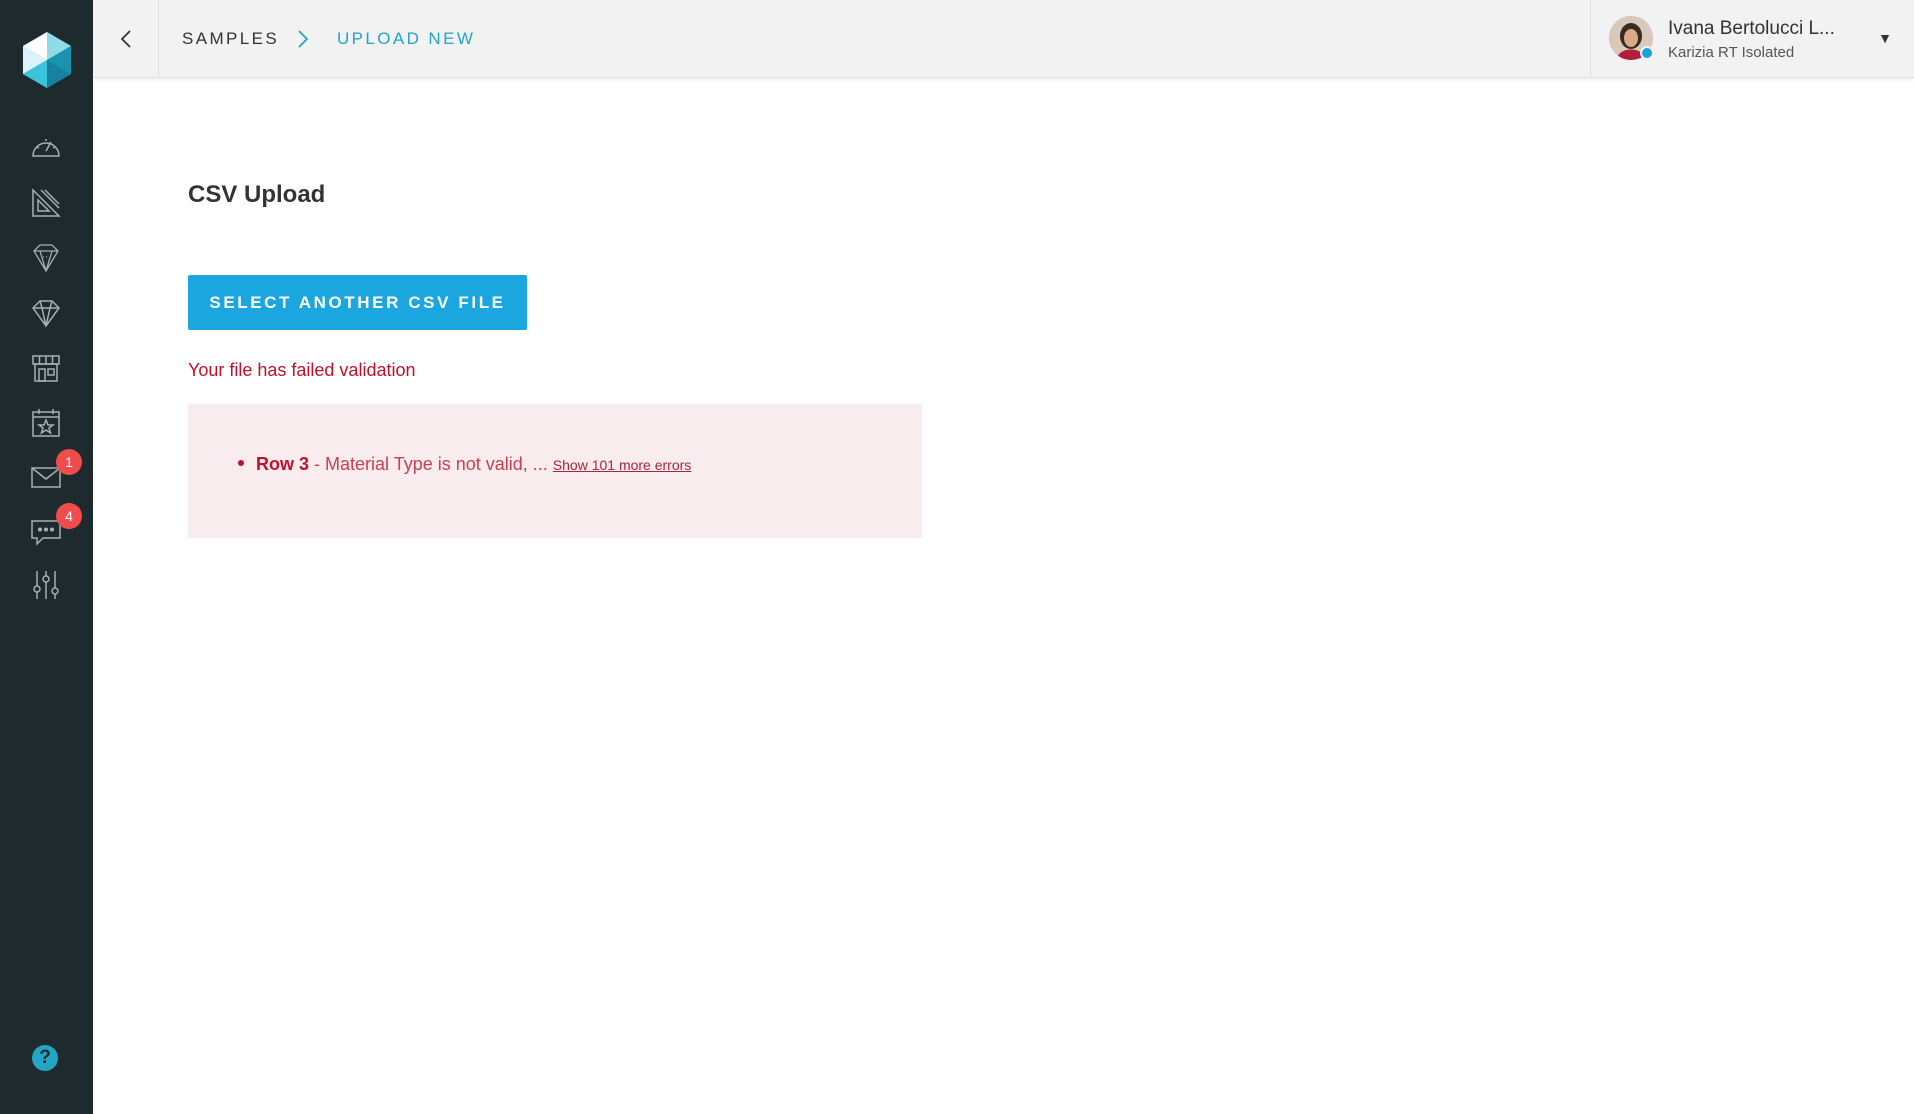  What do you see at coordinates (1647, 53) in the screenshot?
I see `online-status-icon` at bounding box center [1647, 53].